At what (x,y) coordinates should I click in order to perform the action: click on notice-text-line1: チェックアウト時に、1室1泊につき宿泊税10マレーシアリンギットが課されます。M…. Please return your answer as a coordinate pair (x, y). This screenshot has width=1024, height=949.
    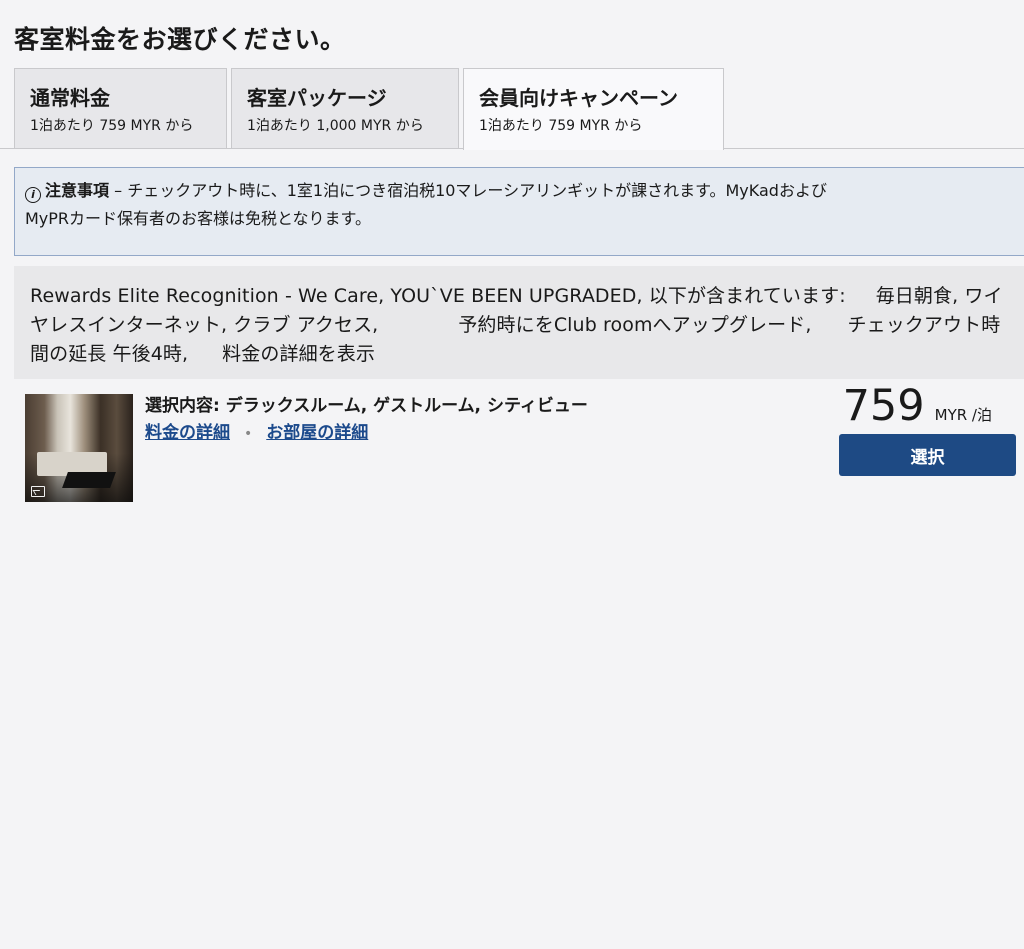
    Looking at the image, I should click on (477, 190).